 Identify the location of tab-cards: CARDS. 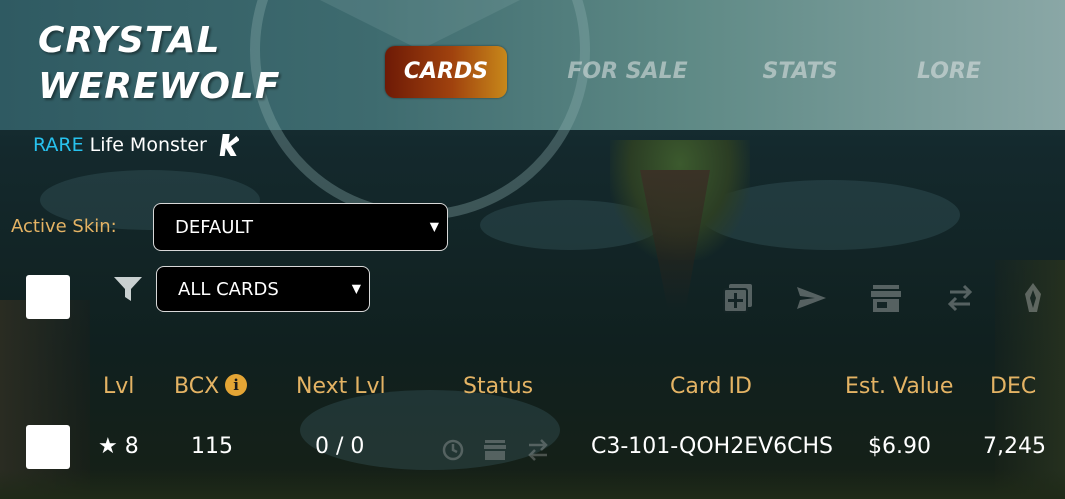
(446, 72).